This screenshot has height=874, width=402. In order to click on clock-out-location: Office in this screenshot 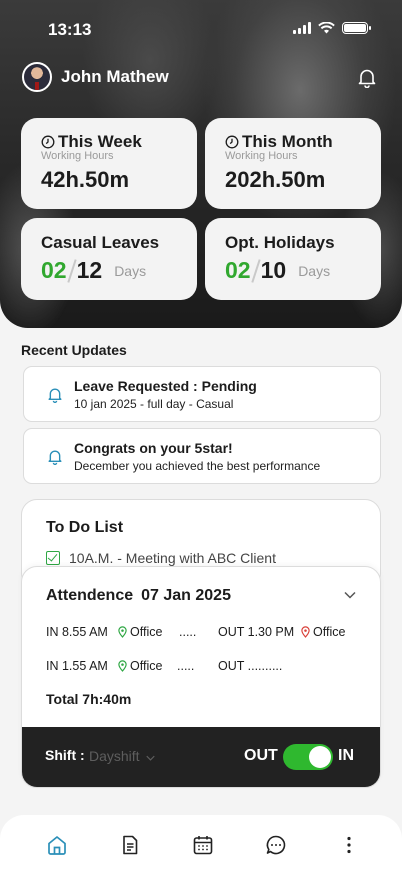, I will do `click(323, 632)`.